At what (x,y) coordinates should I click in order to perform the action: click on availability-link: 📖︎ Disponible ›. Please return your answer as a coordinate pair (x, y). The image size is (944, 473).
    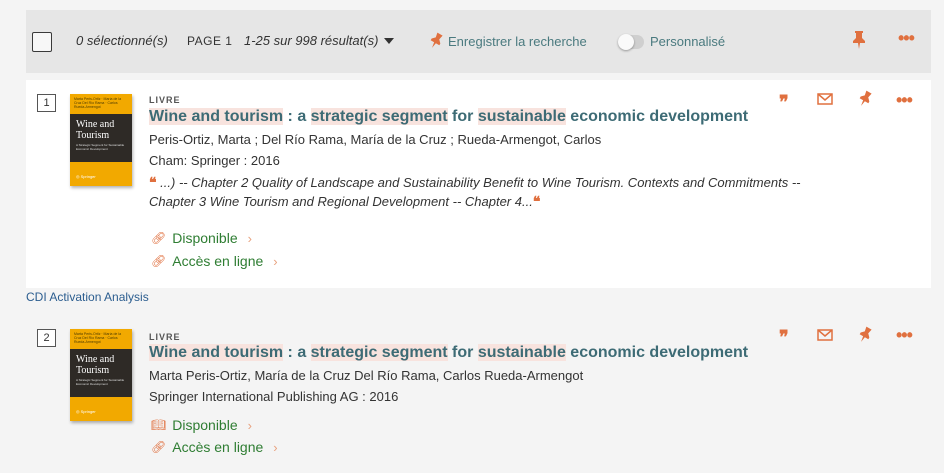
    Looking at the image, I should click on (201, 425).